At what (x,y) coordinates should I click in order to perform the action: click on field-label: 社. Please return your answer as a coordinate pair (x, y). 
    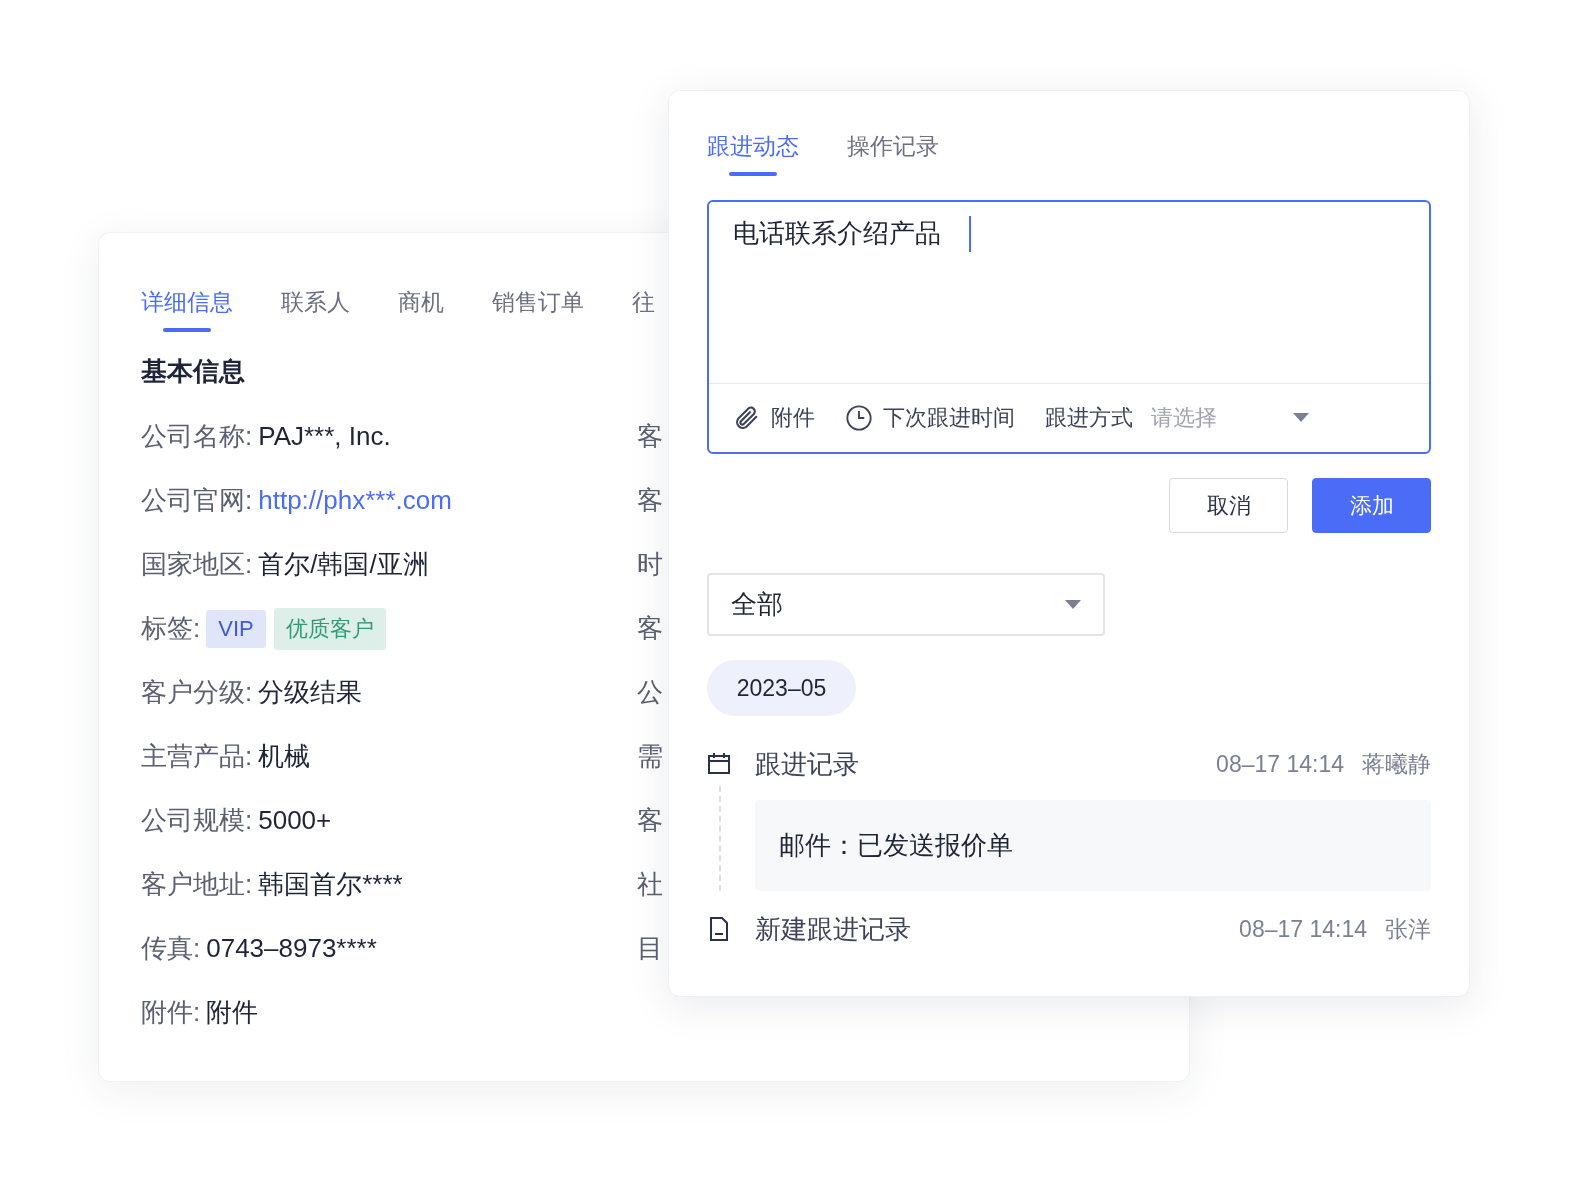
    Looking at the image, I should click on (650, 884).